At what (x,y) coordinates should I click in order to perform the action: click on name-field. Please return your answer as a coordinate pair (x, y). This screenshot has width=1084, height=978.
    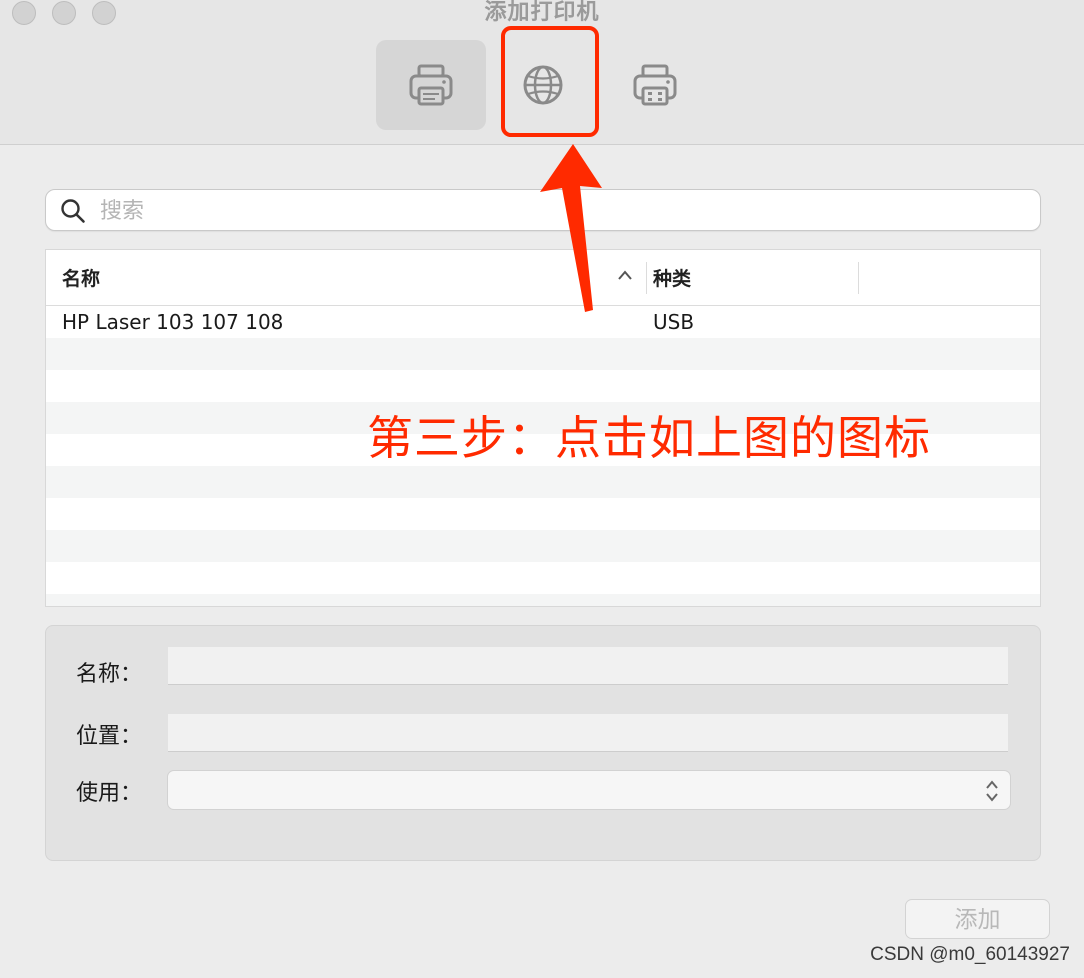
    Looking at the image, I should click on (588, 666).